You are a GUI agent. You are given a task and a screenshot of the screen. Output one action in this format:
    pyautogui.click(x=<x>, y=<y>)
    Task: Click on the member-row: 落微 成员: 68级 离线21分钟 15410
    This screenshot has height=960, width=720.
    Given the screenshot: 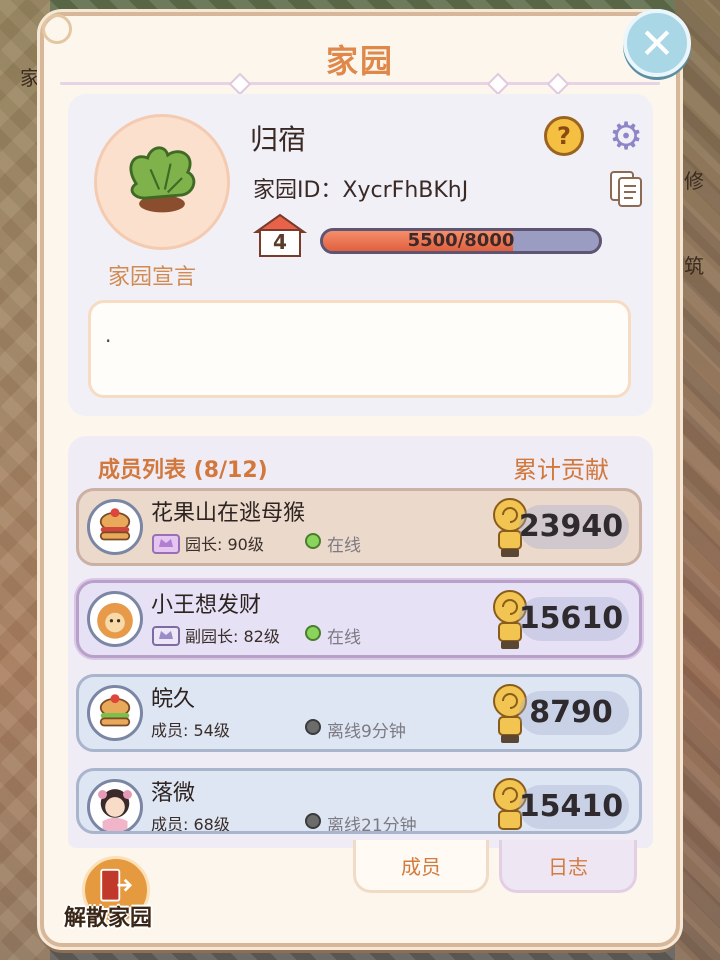 What is the action you would take?
    pyautogui.click(x=359, y=801)
    